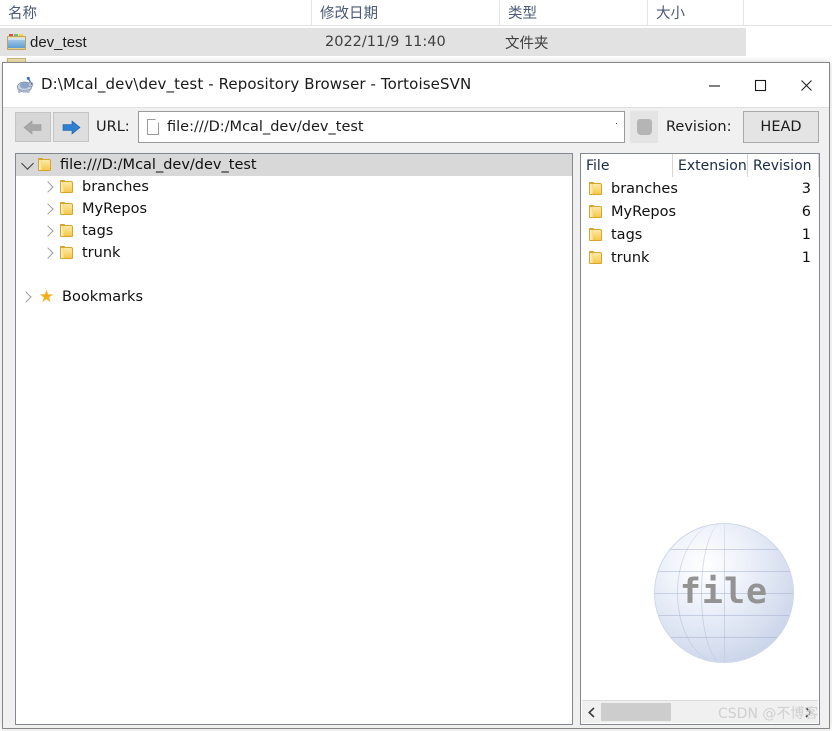 The width and height of the screenshot is (832, 731). What do you see at coordinates (644, 188) in the screenshot?
I see `list-cell-file-label: branches` at bounding box center [644, 188].